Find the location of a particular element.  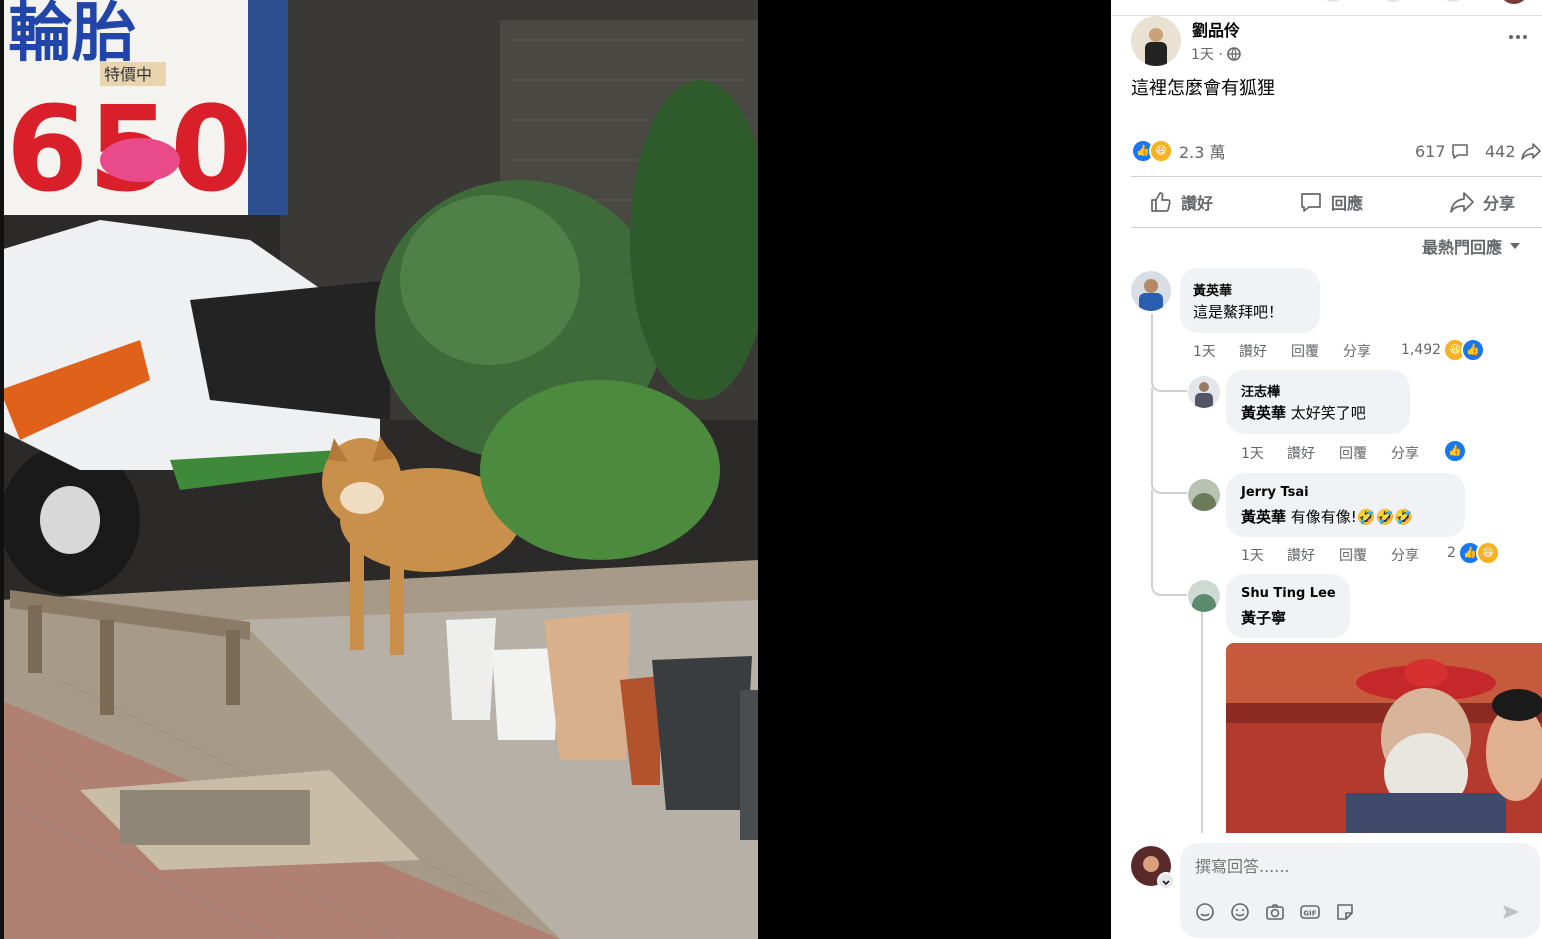

comment-gif-image is located at coordinates (1384, 738).